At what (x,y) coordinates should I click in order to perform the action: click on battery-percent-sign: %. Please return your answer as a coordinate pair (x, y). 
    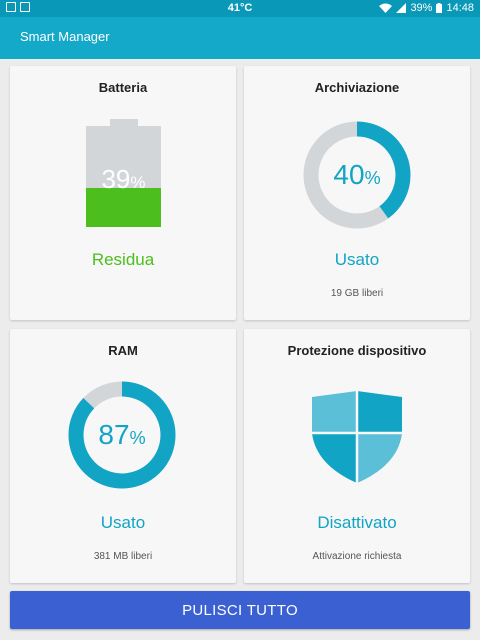
    Looking at the image, I should click on (138, 182).